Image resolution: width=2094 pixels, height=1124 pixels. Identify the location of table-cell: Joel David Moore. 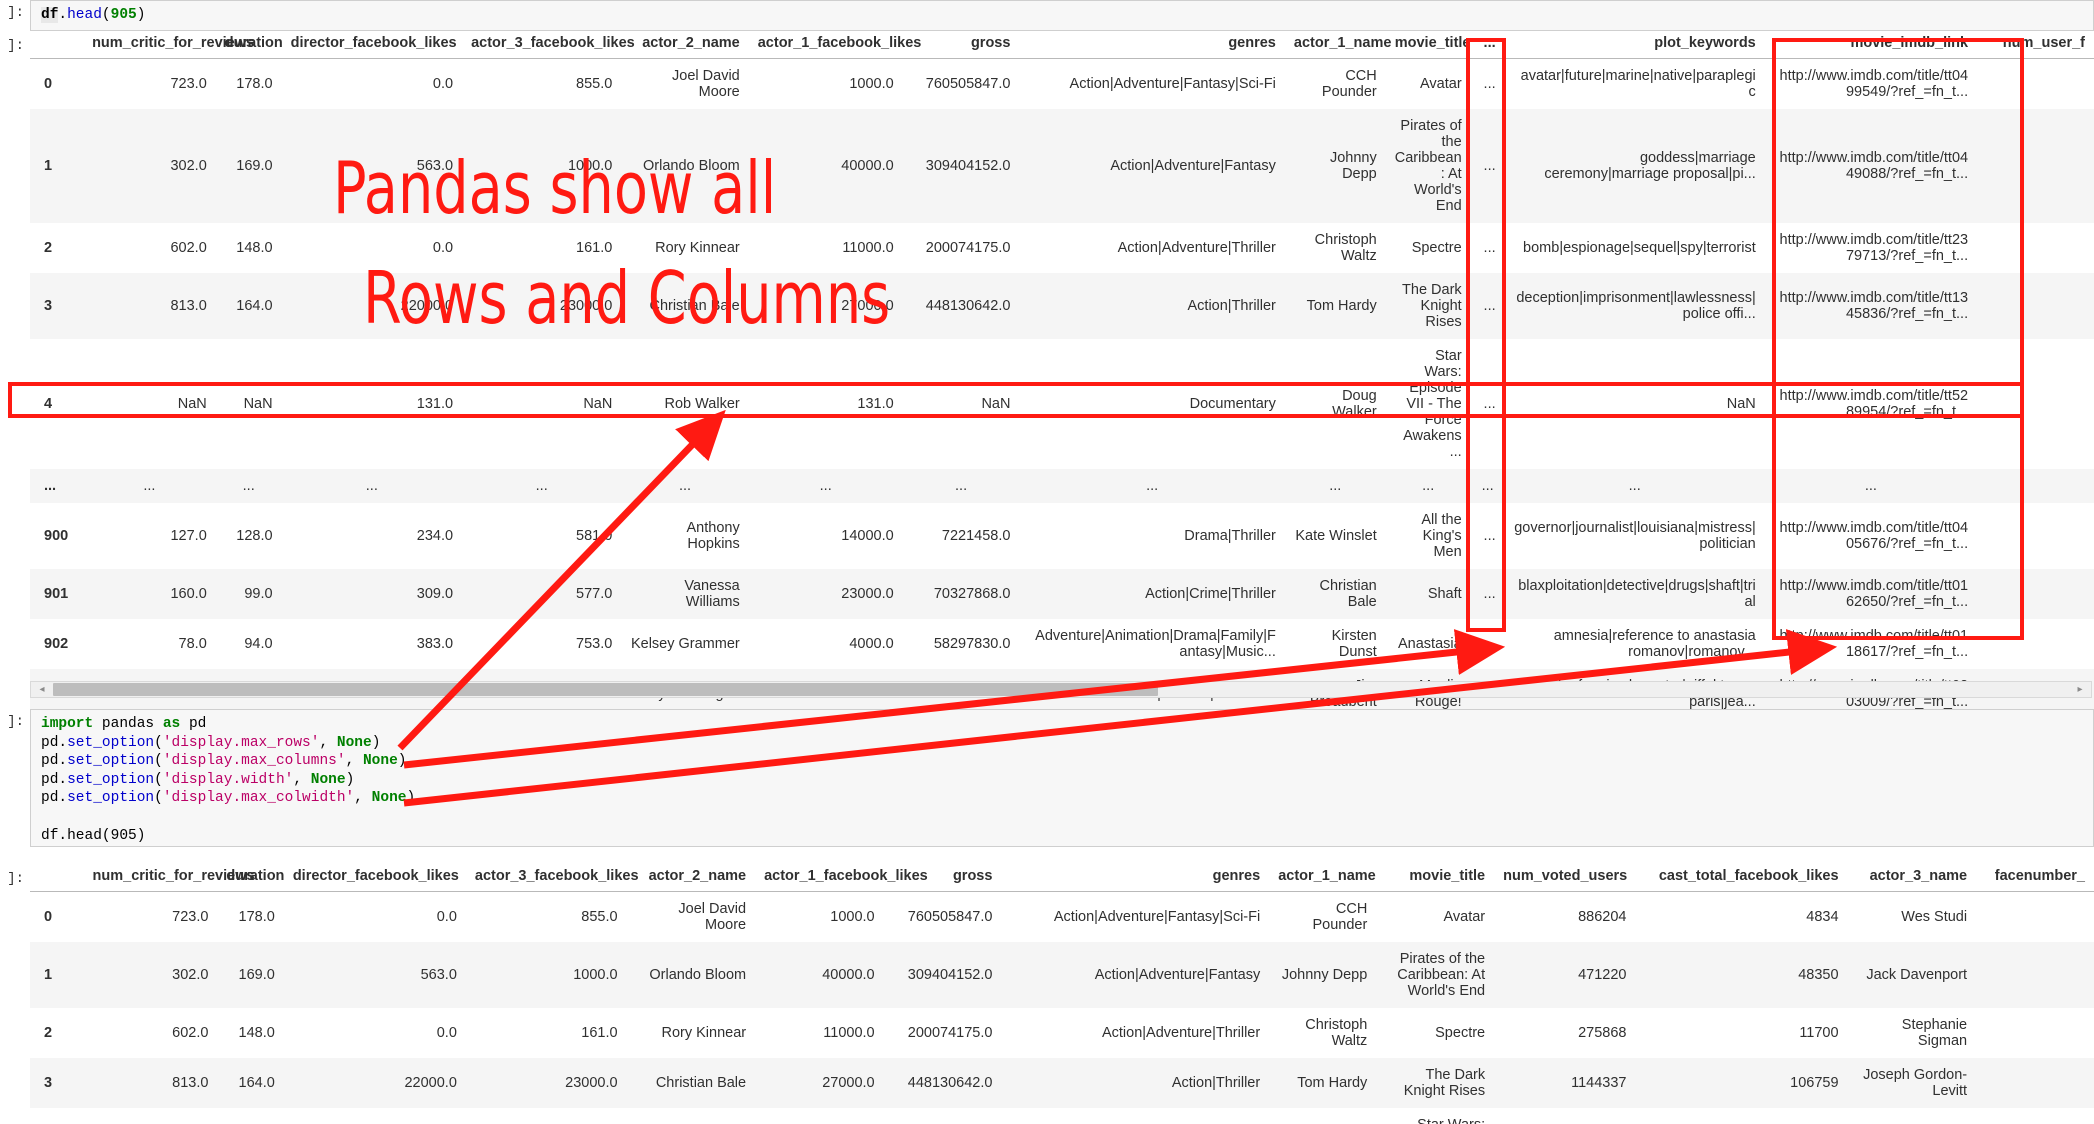
(712, 917).